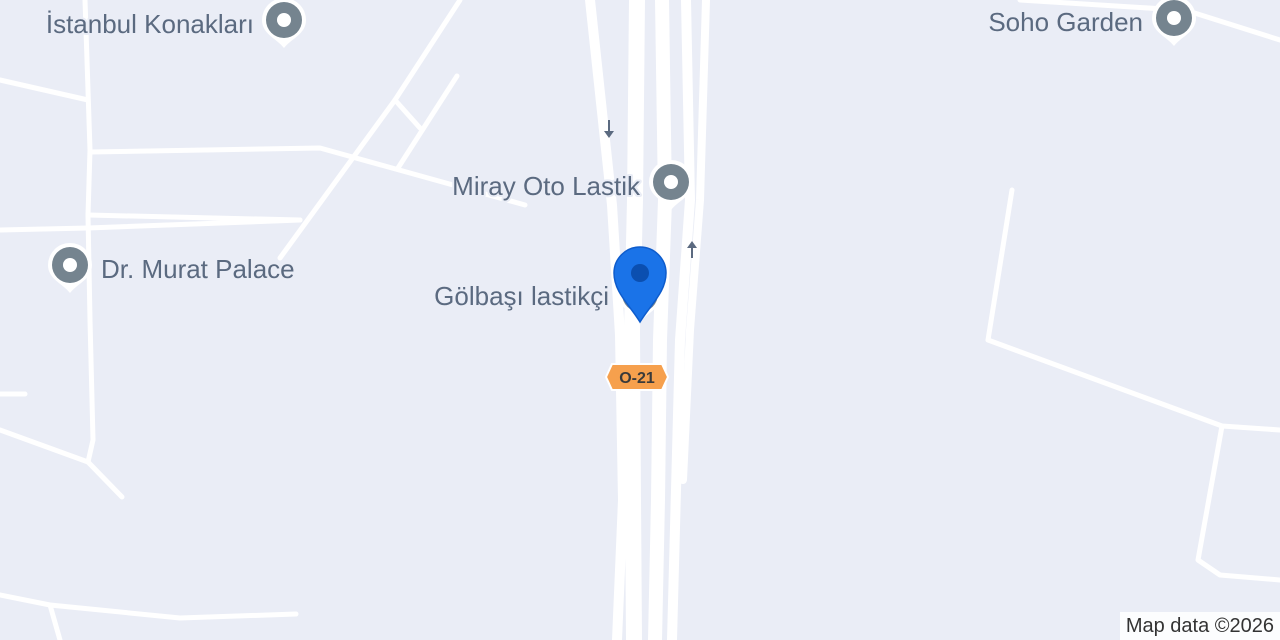 This screenshot has width=1280, height=640. I want to click on road-shield: O-21, so click(637, 377).